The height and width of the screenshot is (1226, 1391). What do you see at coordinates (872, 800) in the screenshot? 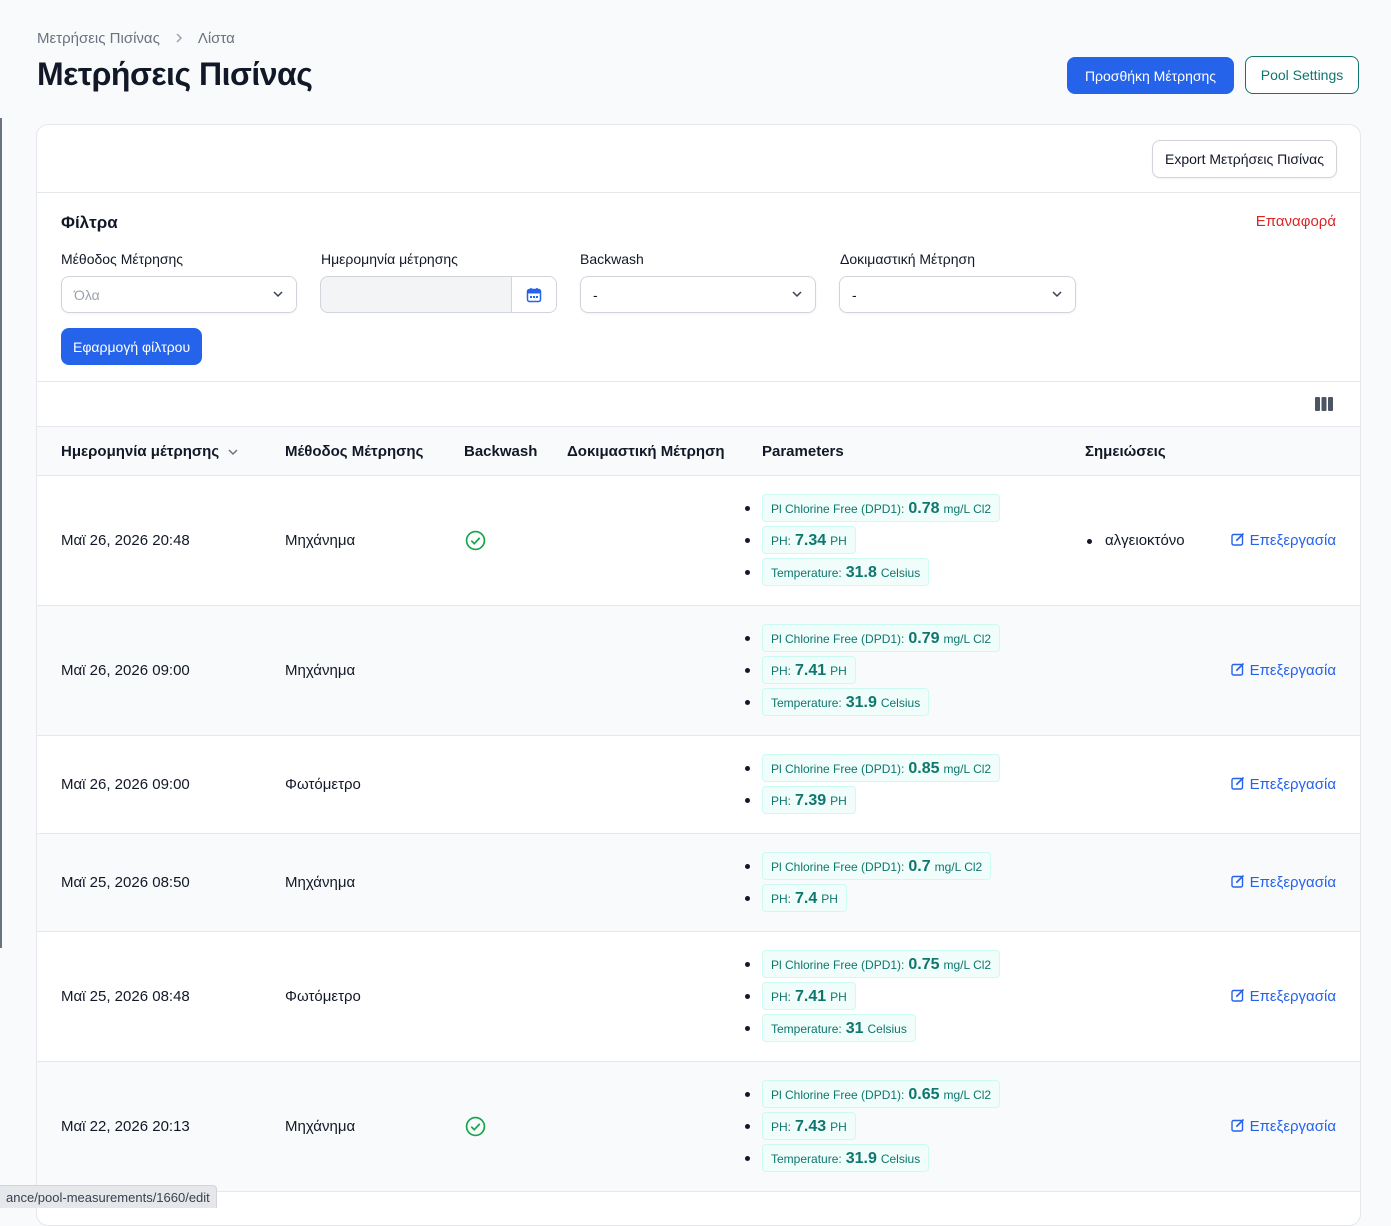
I see `parameter-item: PH: 7.39 PH` at bounding box center [872, 800].